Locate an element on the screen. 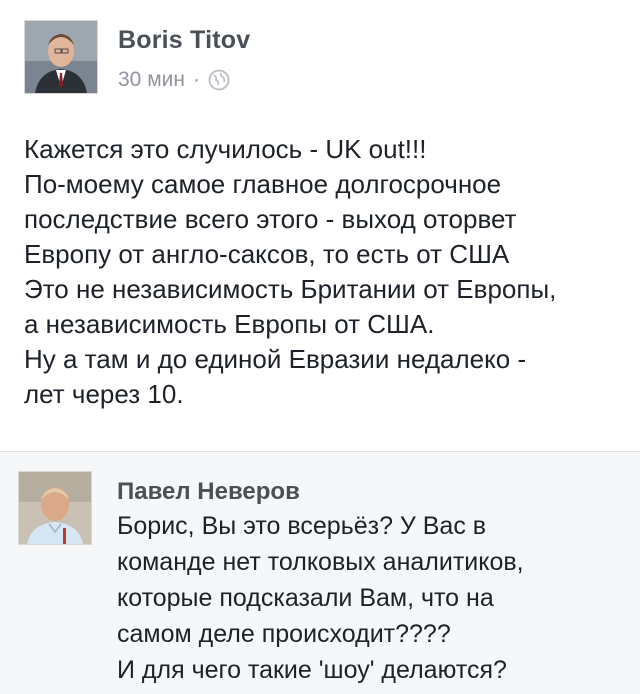 The image size is (640, 694). post-line: Ну а там и до единой Евразии недалеко - is located at coordinates (275, 359).